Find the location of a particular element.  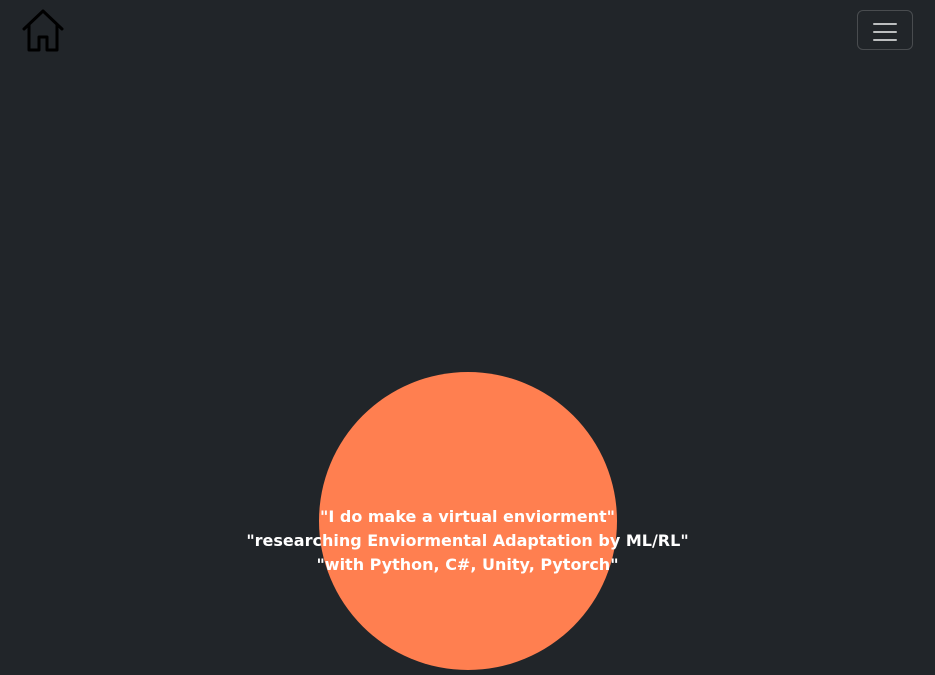

intro-line: "with Python, C#, Unity, Pytorch" is located at coordinates (467, 564).